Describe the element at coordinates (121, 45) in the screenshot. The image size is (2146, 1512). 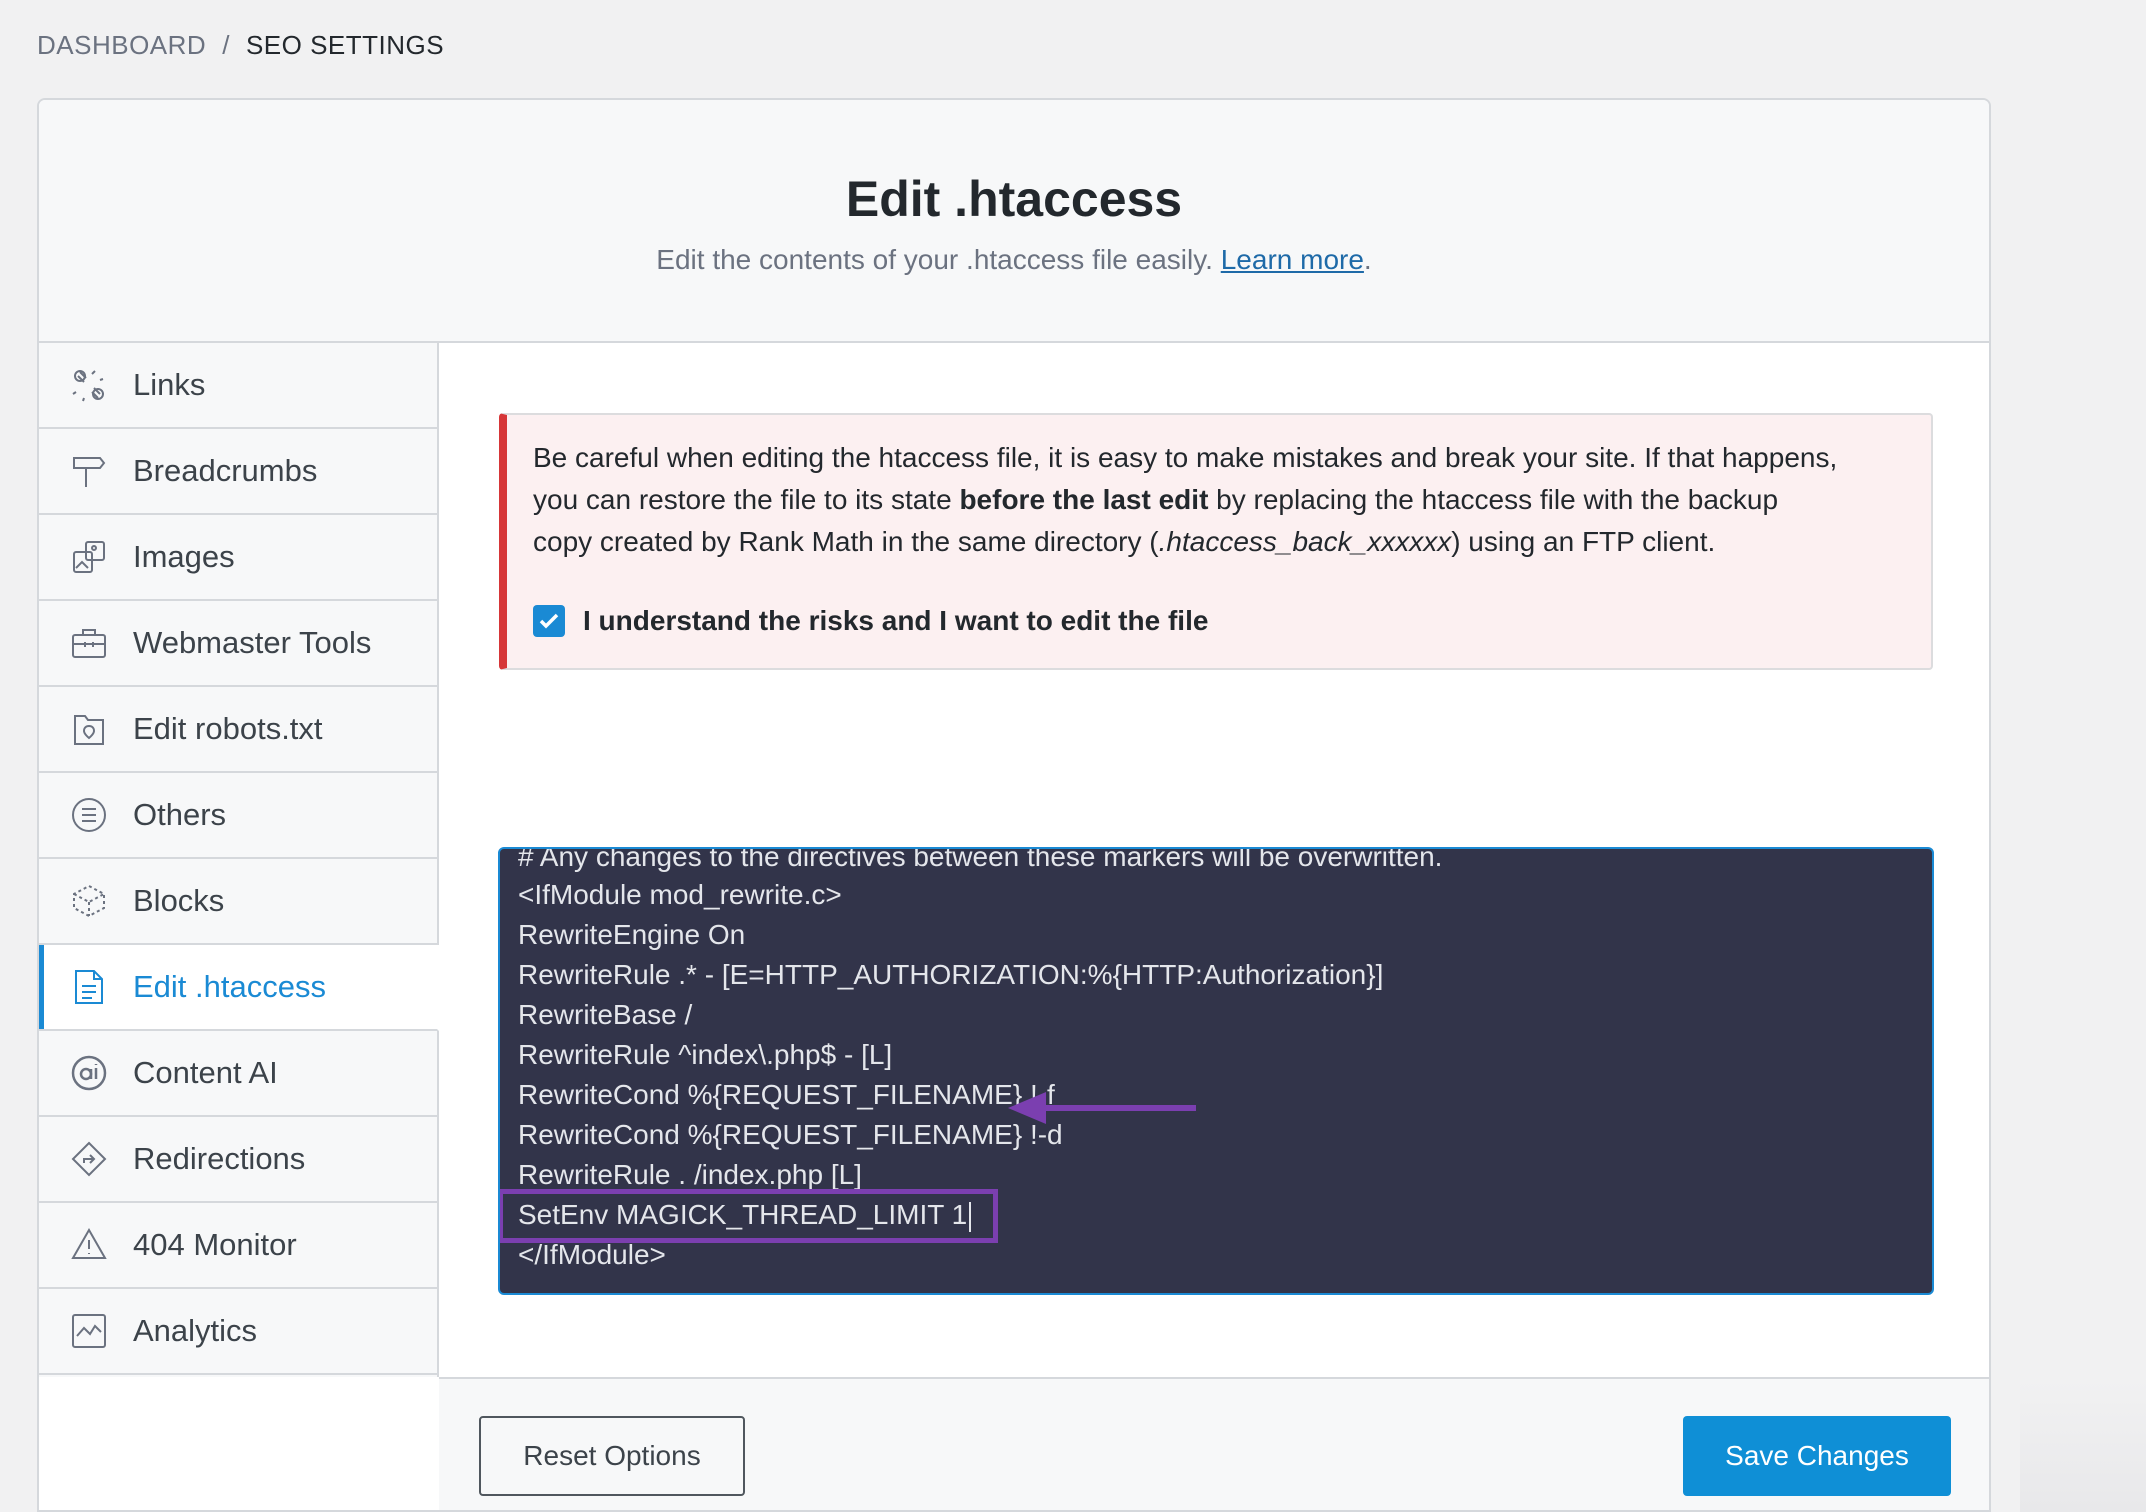
I see `breadcrumb-dashboard-link: DASHBOARD` at that location.